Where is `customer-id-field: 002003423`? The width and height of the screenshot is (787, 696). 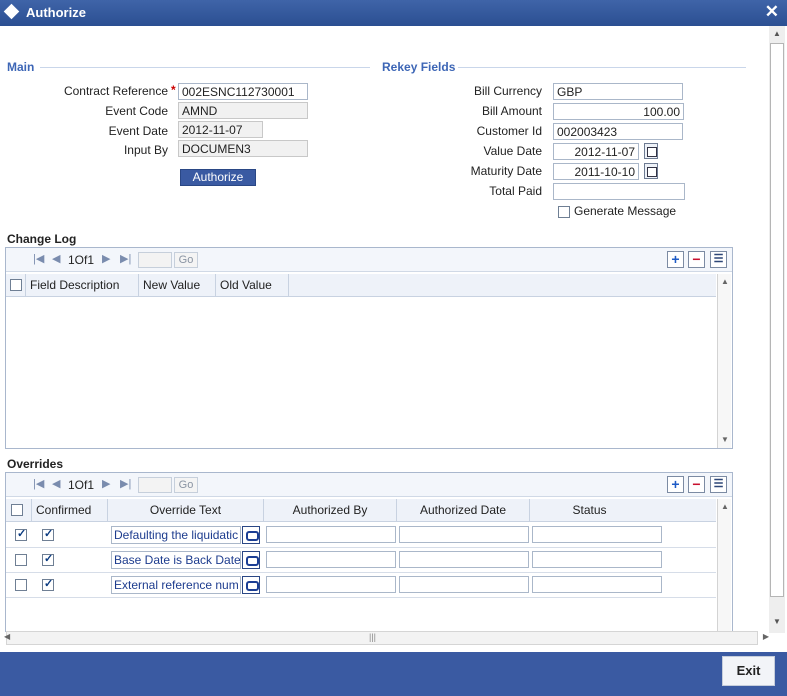 customer-id-field: 002003423 is located at coordinates (618, 131).